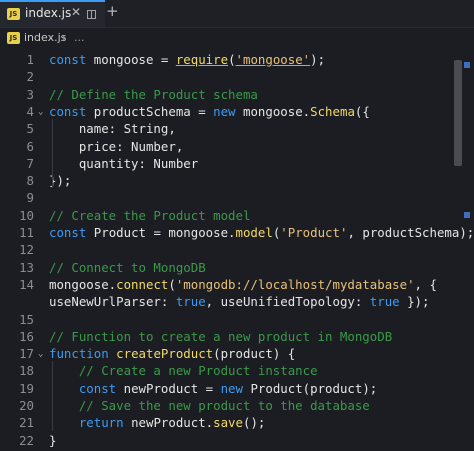 The width and height of the screenshot is (474, 451). Describe the element at coordinates (112, 129) in the screenshot. I see `token-plain: name: String,` at that location.